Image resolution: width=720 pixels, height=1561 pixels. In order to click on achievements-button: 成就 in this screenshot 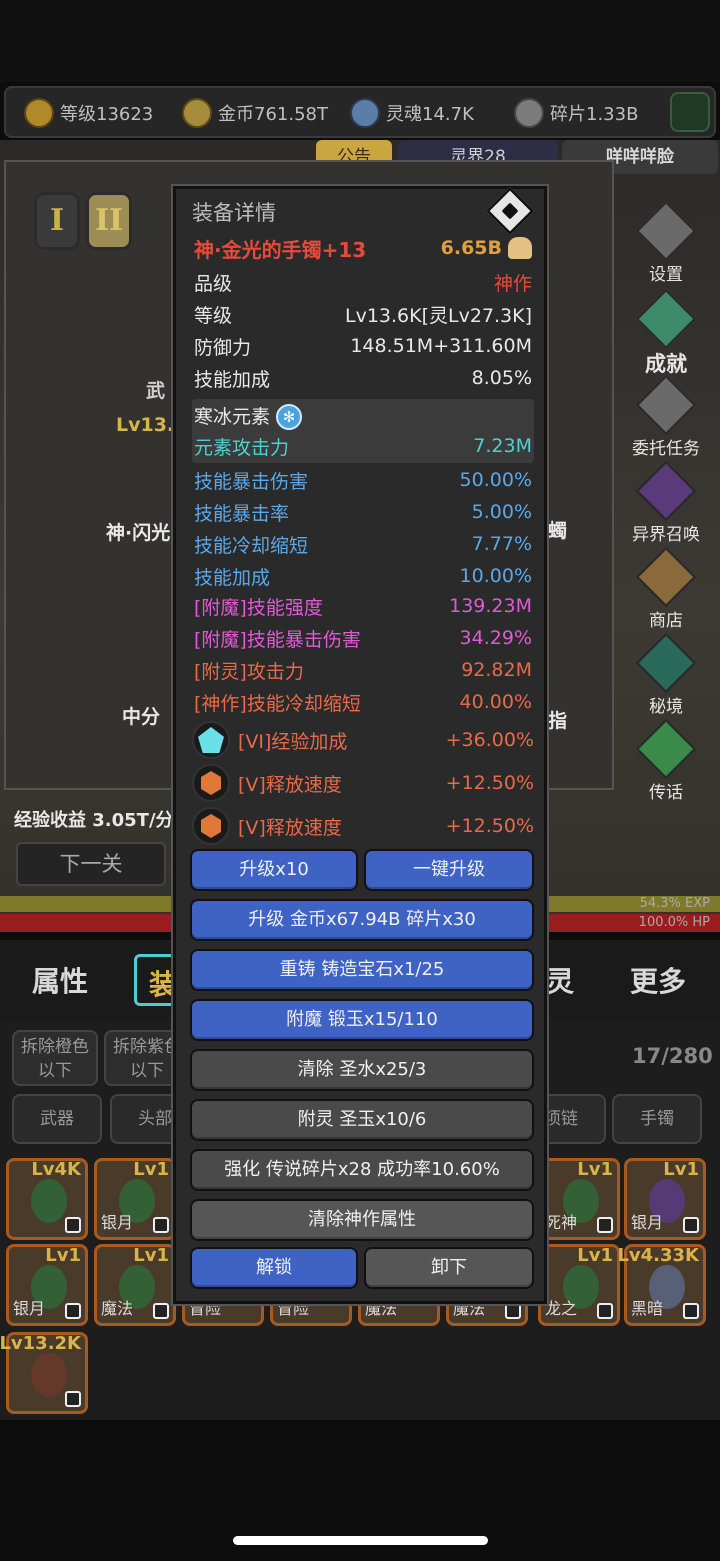, I will do `click(666, 333)`.